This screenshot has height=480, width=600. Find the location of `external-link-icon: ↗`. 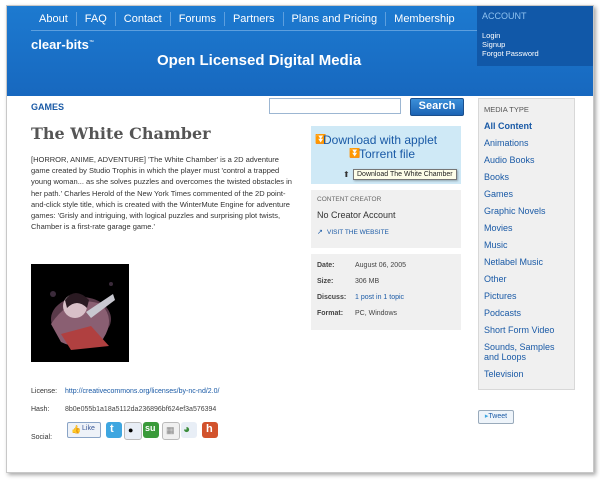

external-link-icon: ↗ is located at coordinates (320, 232).